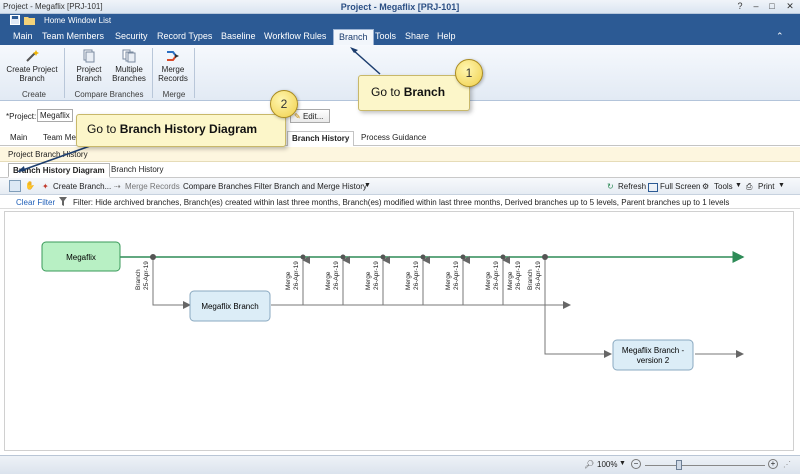 Image resolution: width=800 pixels, height=474 pixels. I want to click on callout-step-2: Go to Branch History Diagram, so click(181, 130).